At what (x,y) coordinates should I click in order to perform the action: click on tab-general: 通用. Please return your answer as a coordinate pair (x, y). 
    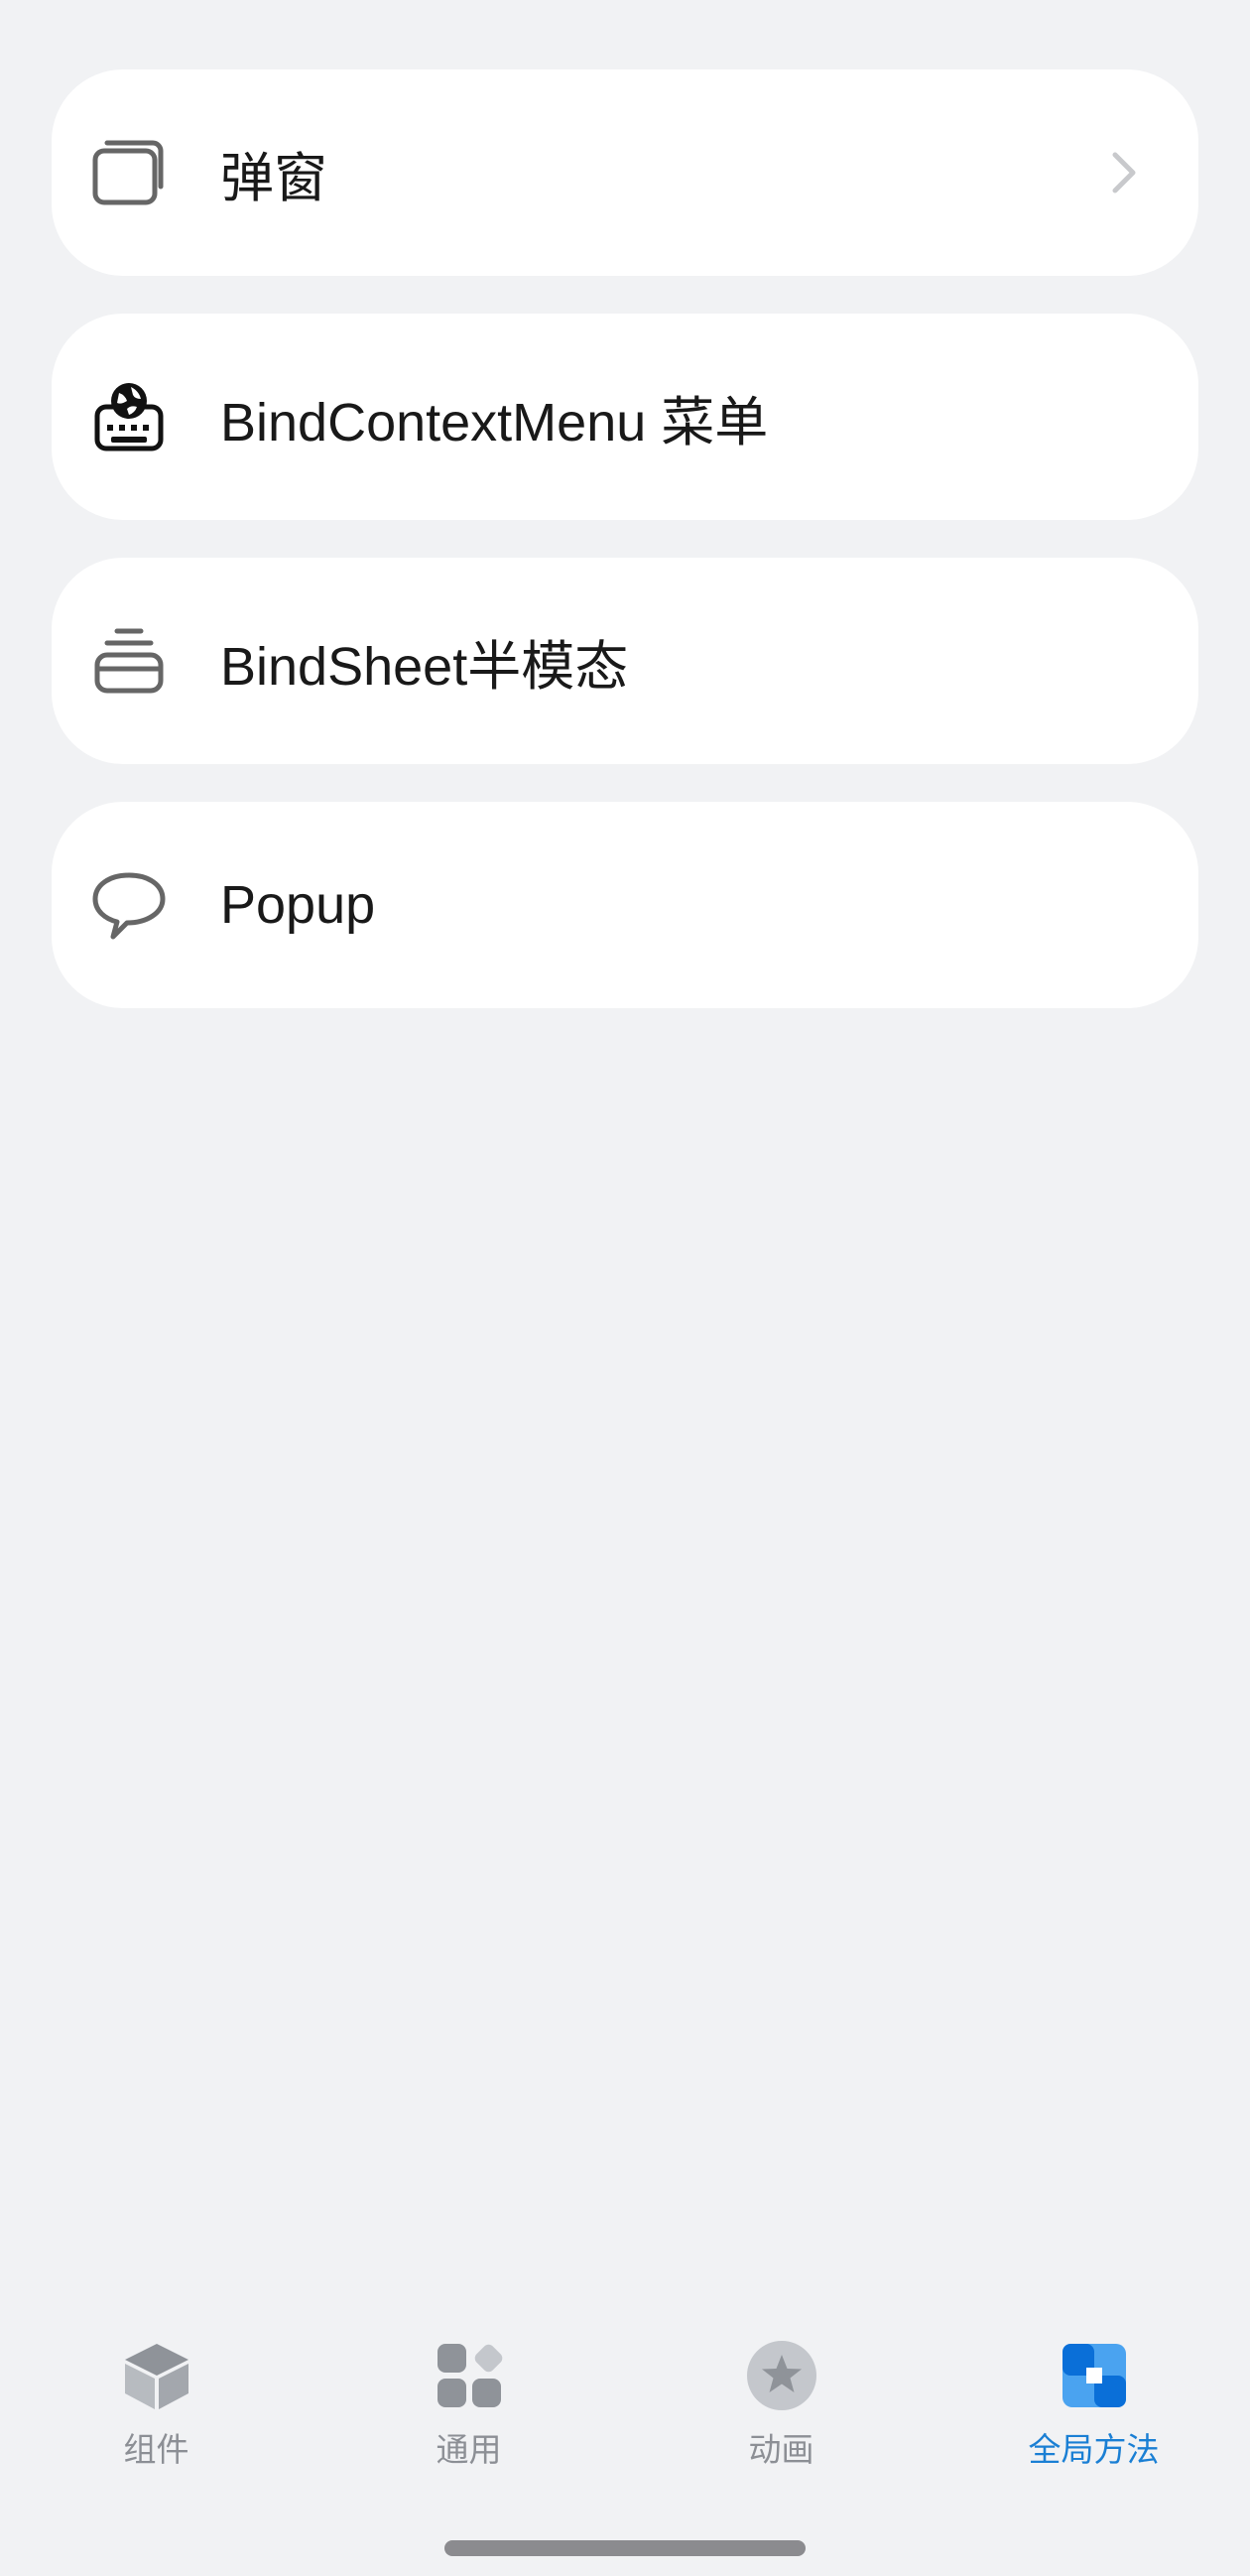
    Looking at the image, I should click on (468, 2392).